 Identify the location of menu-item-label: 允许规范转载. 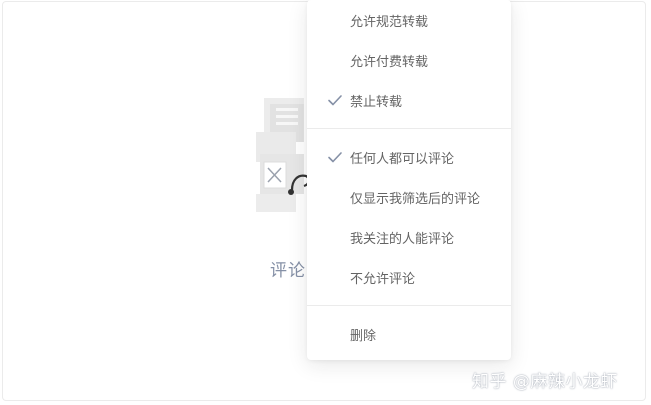
(389, 22).